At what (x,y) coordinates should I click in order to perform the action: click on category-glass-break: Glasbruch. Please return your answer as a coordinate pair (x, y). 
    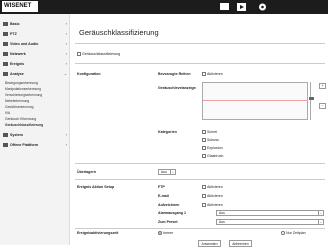
    Looking at the image, I should click on (212, 156).